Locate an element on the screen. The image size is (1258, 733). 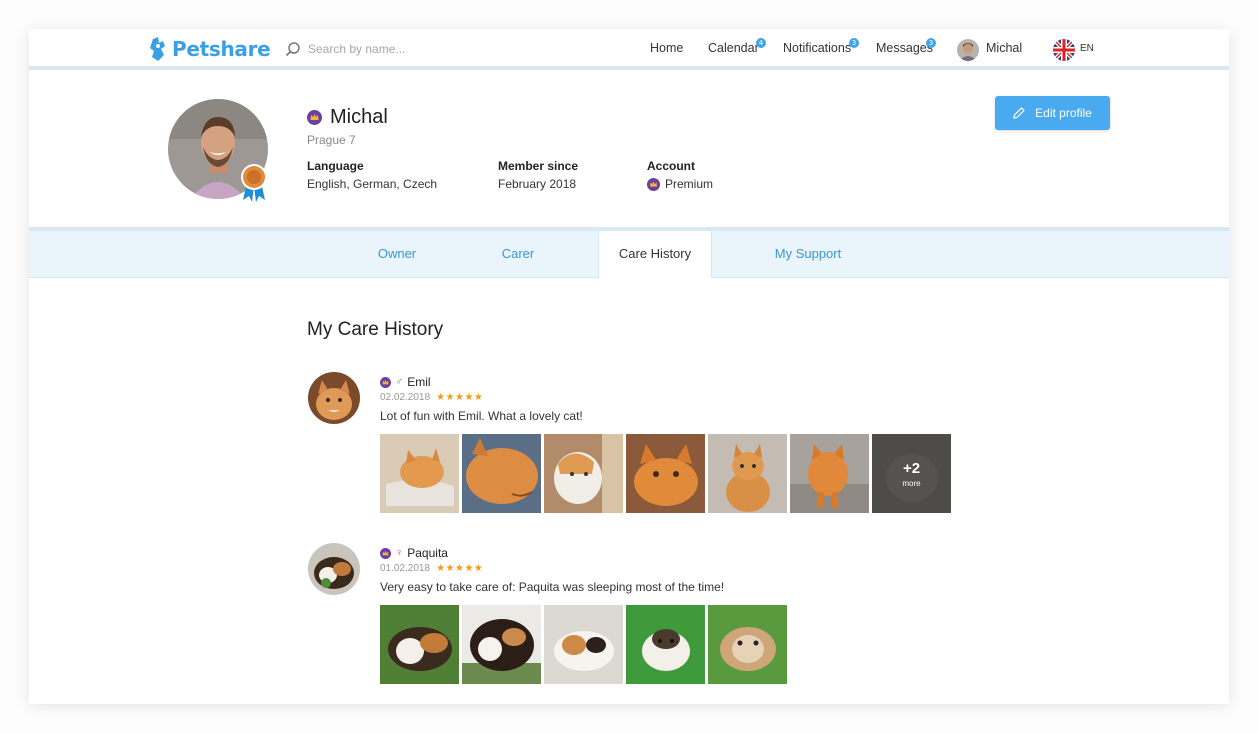
entry-date-row: 02.02.2018 ★★★★★ is located at coordinates (431, 397).